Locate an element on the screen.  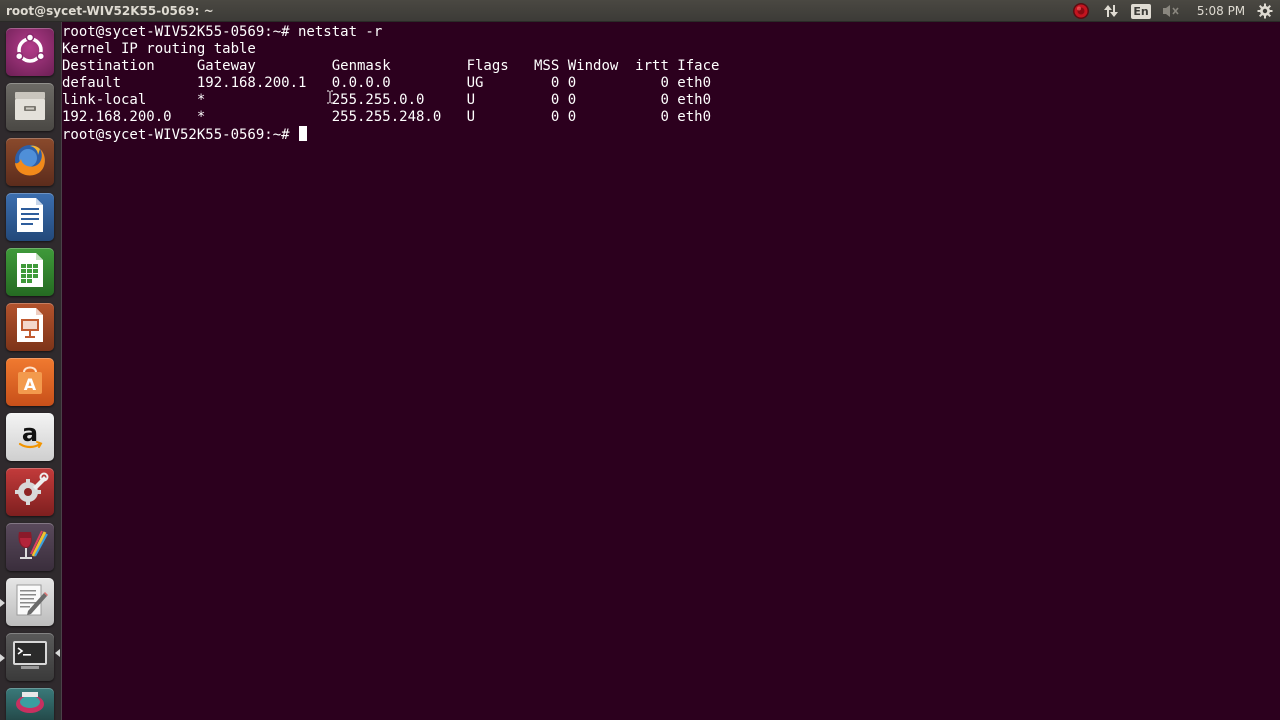
volume-muted-icon is located at coordinates (1171, 11).